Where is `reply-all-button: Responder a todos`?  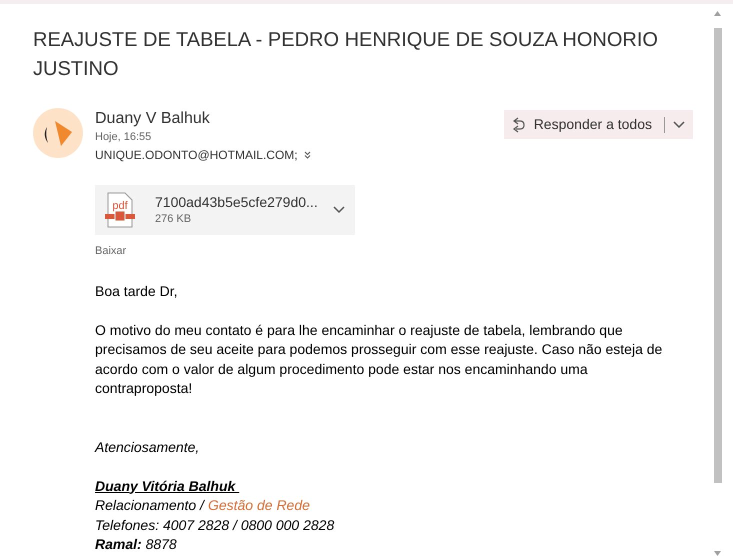 reply-all-button: Responder a todos is located at coordinates (598, 124).